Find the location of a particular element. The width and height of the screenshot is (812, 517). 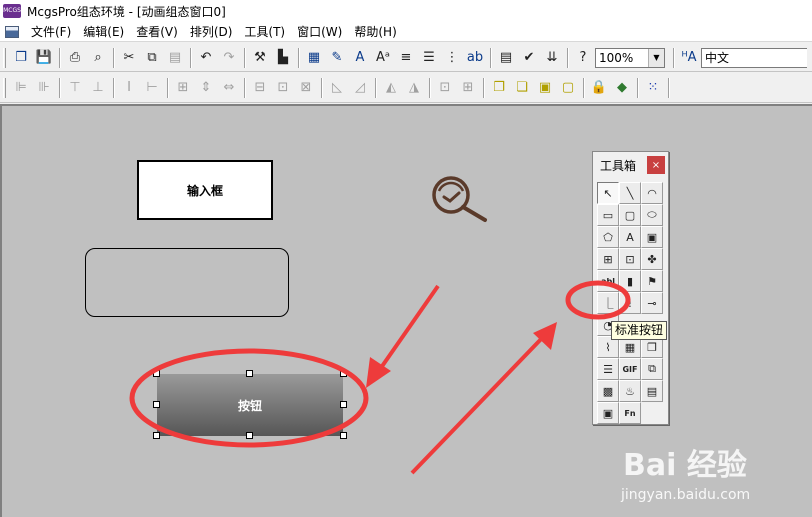

align-right-icon: ⊪ is located at coordinates (44, 88).